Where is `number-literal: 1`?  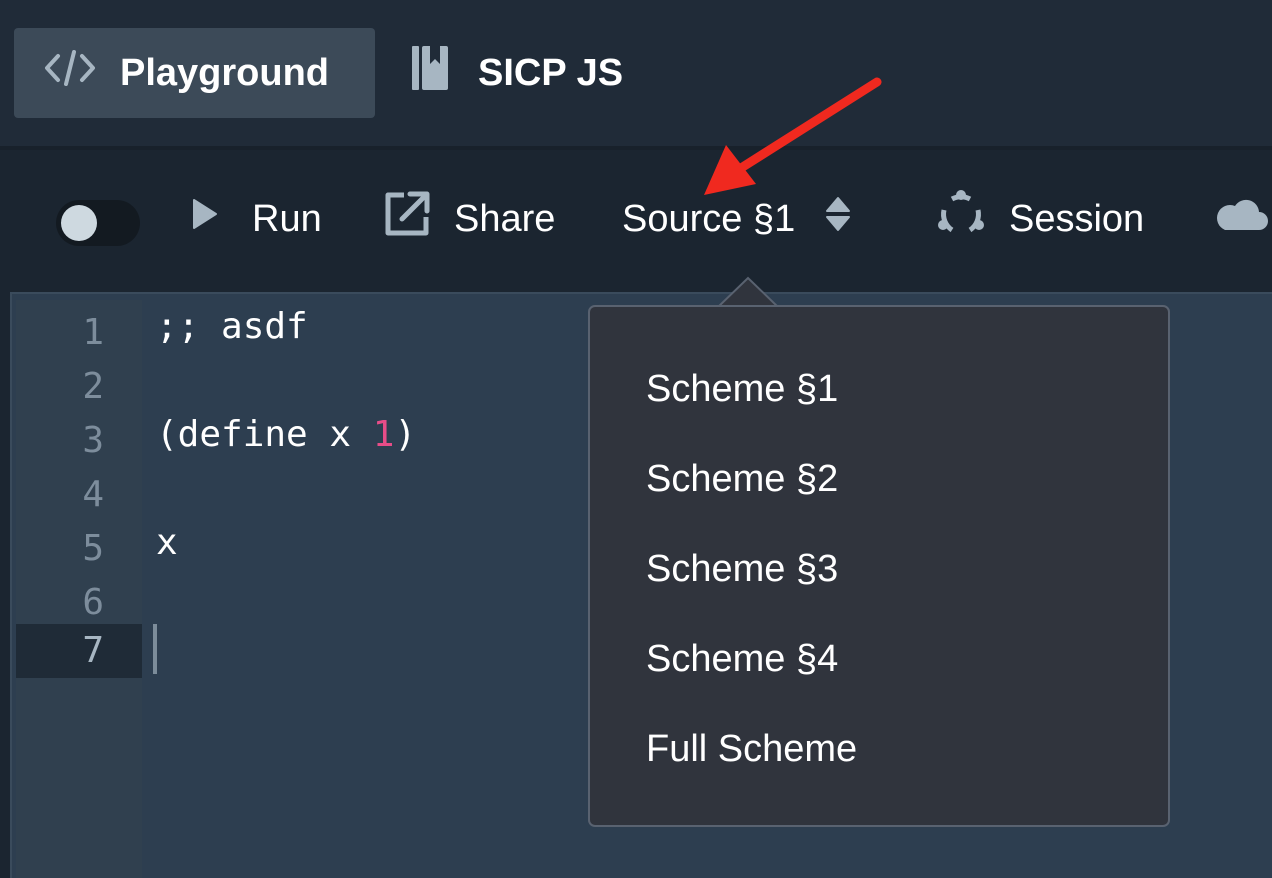 number-literal: 1 is located at coordinates (383, 434).